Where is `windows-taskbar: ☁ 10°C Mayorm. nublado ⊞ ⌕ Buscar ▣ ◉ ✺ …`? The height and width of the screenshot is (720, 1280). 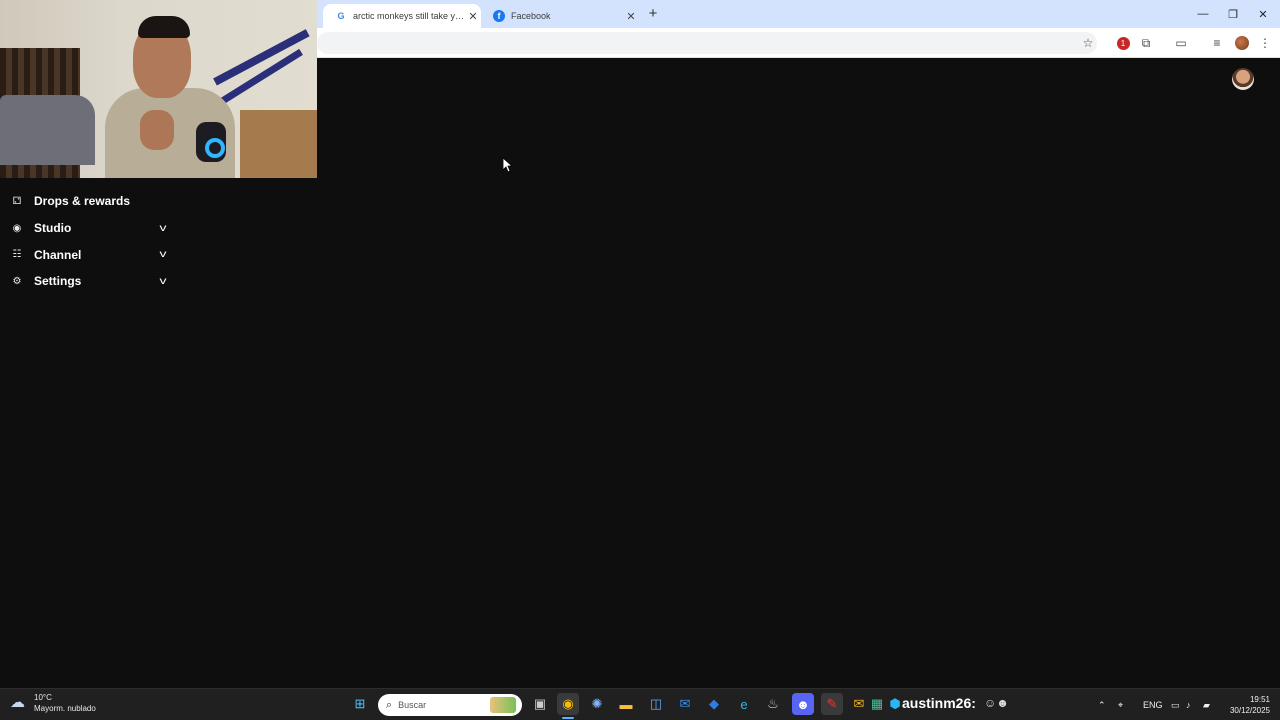 windows-taskbar: ☁ 10°C Mayorm. nublado ⊞ ⌕ Buscar ▣ ◉ ✺ … is located at coordinates (640, 704).